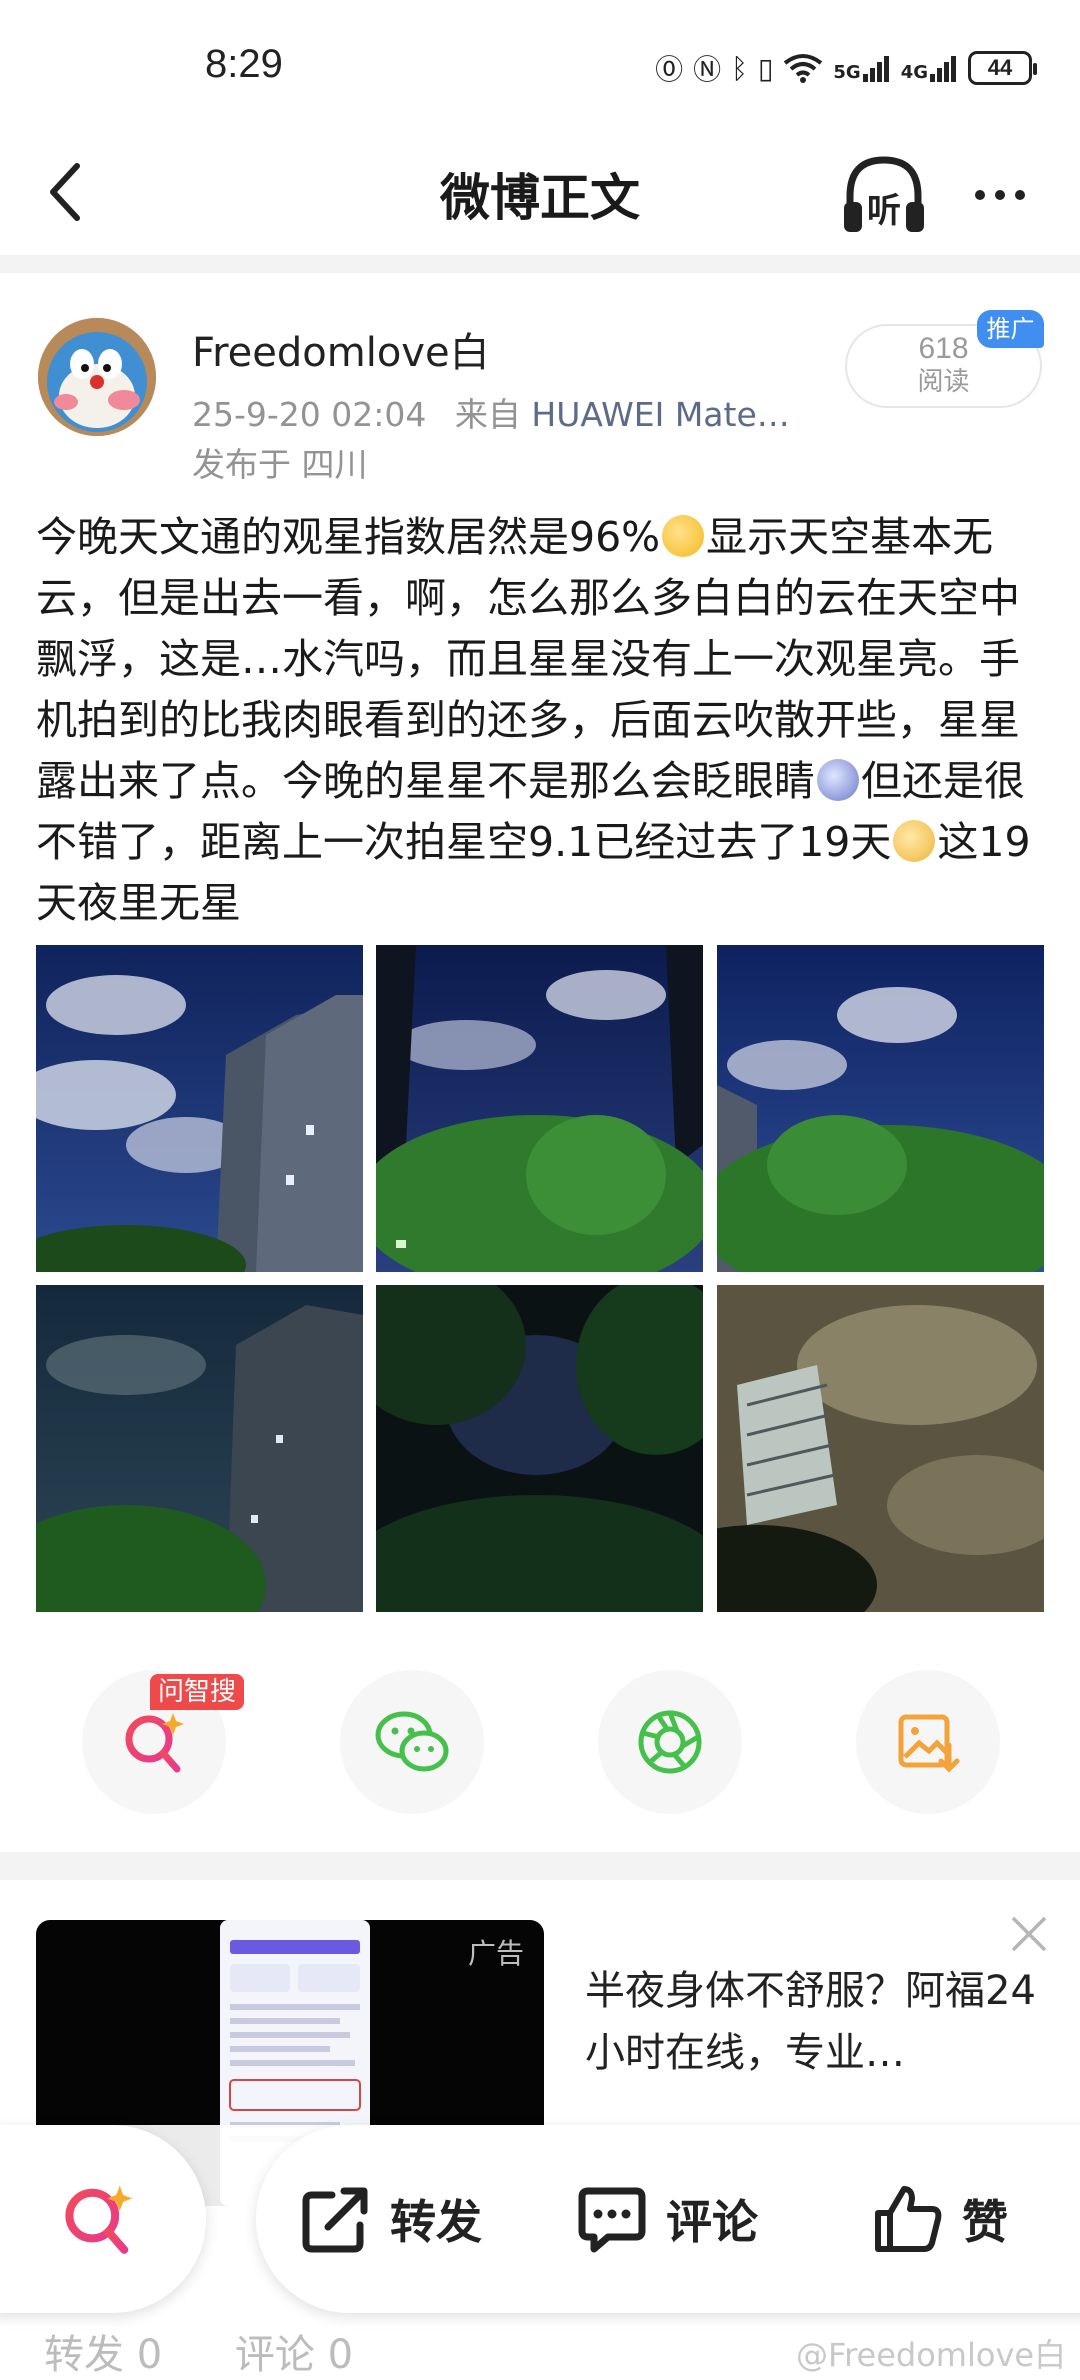 This screenshot has width=1080, height=2380. Describe the element at coordinates (244, 64) in the screenshot. I see `clock: 8:29` at that location.